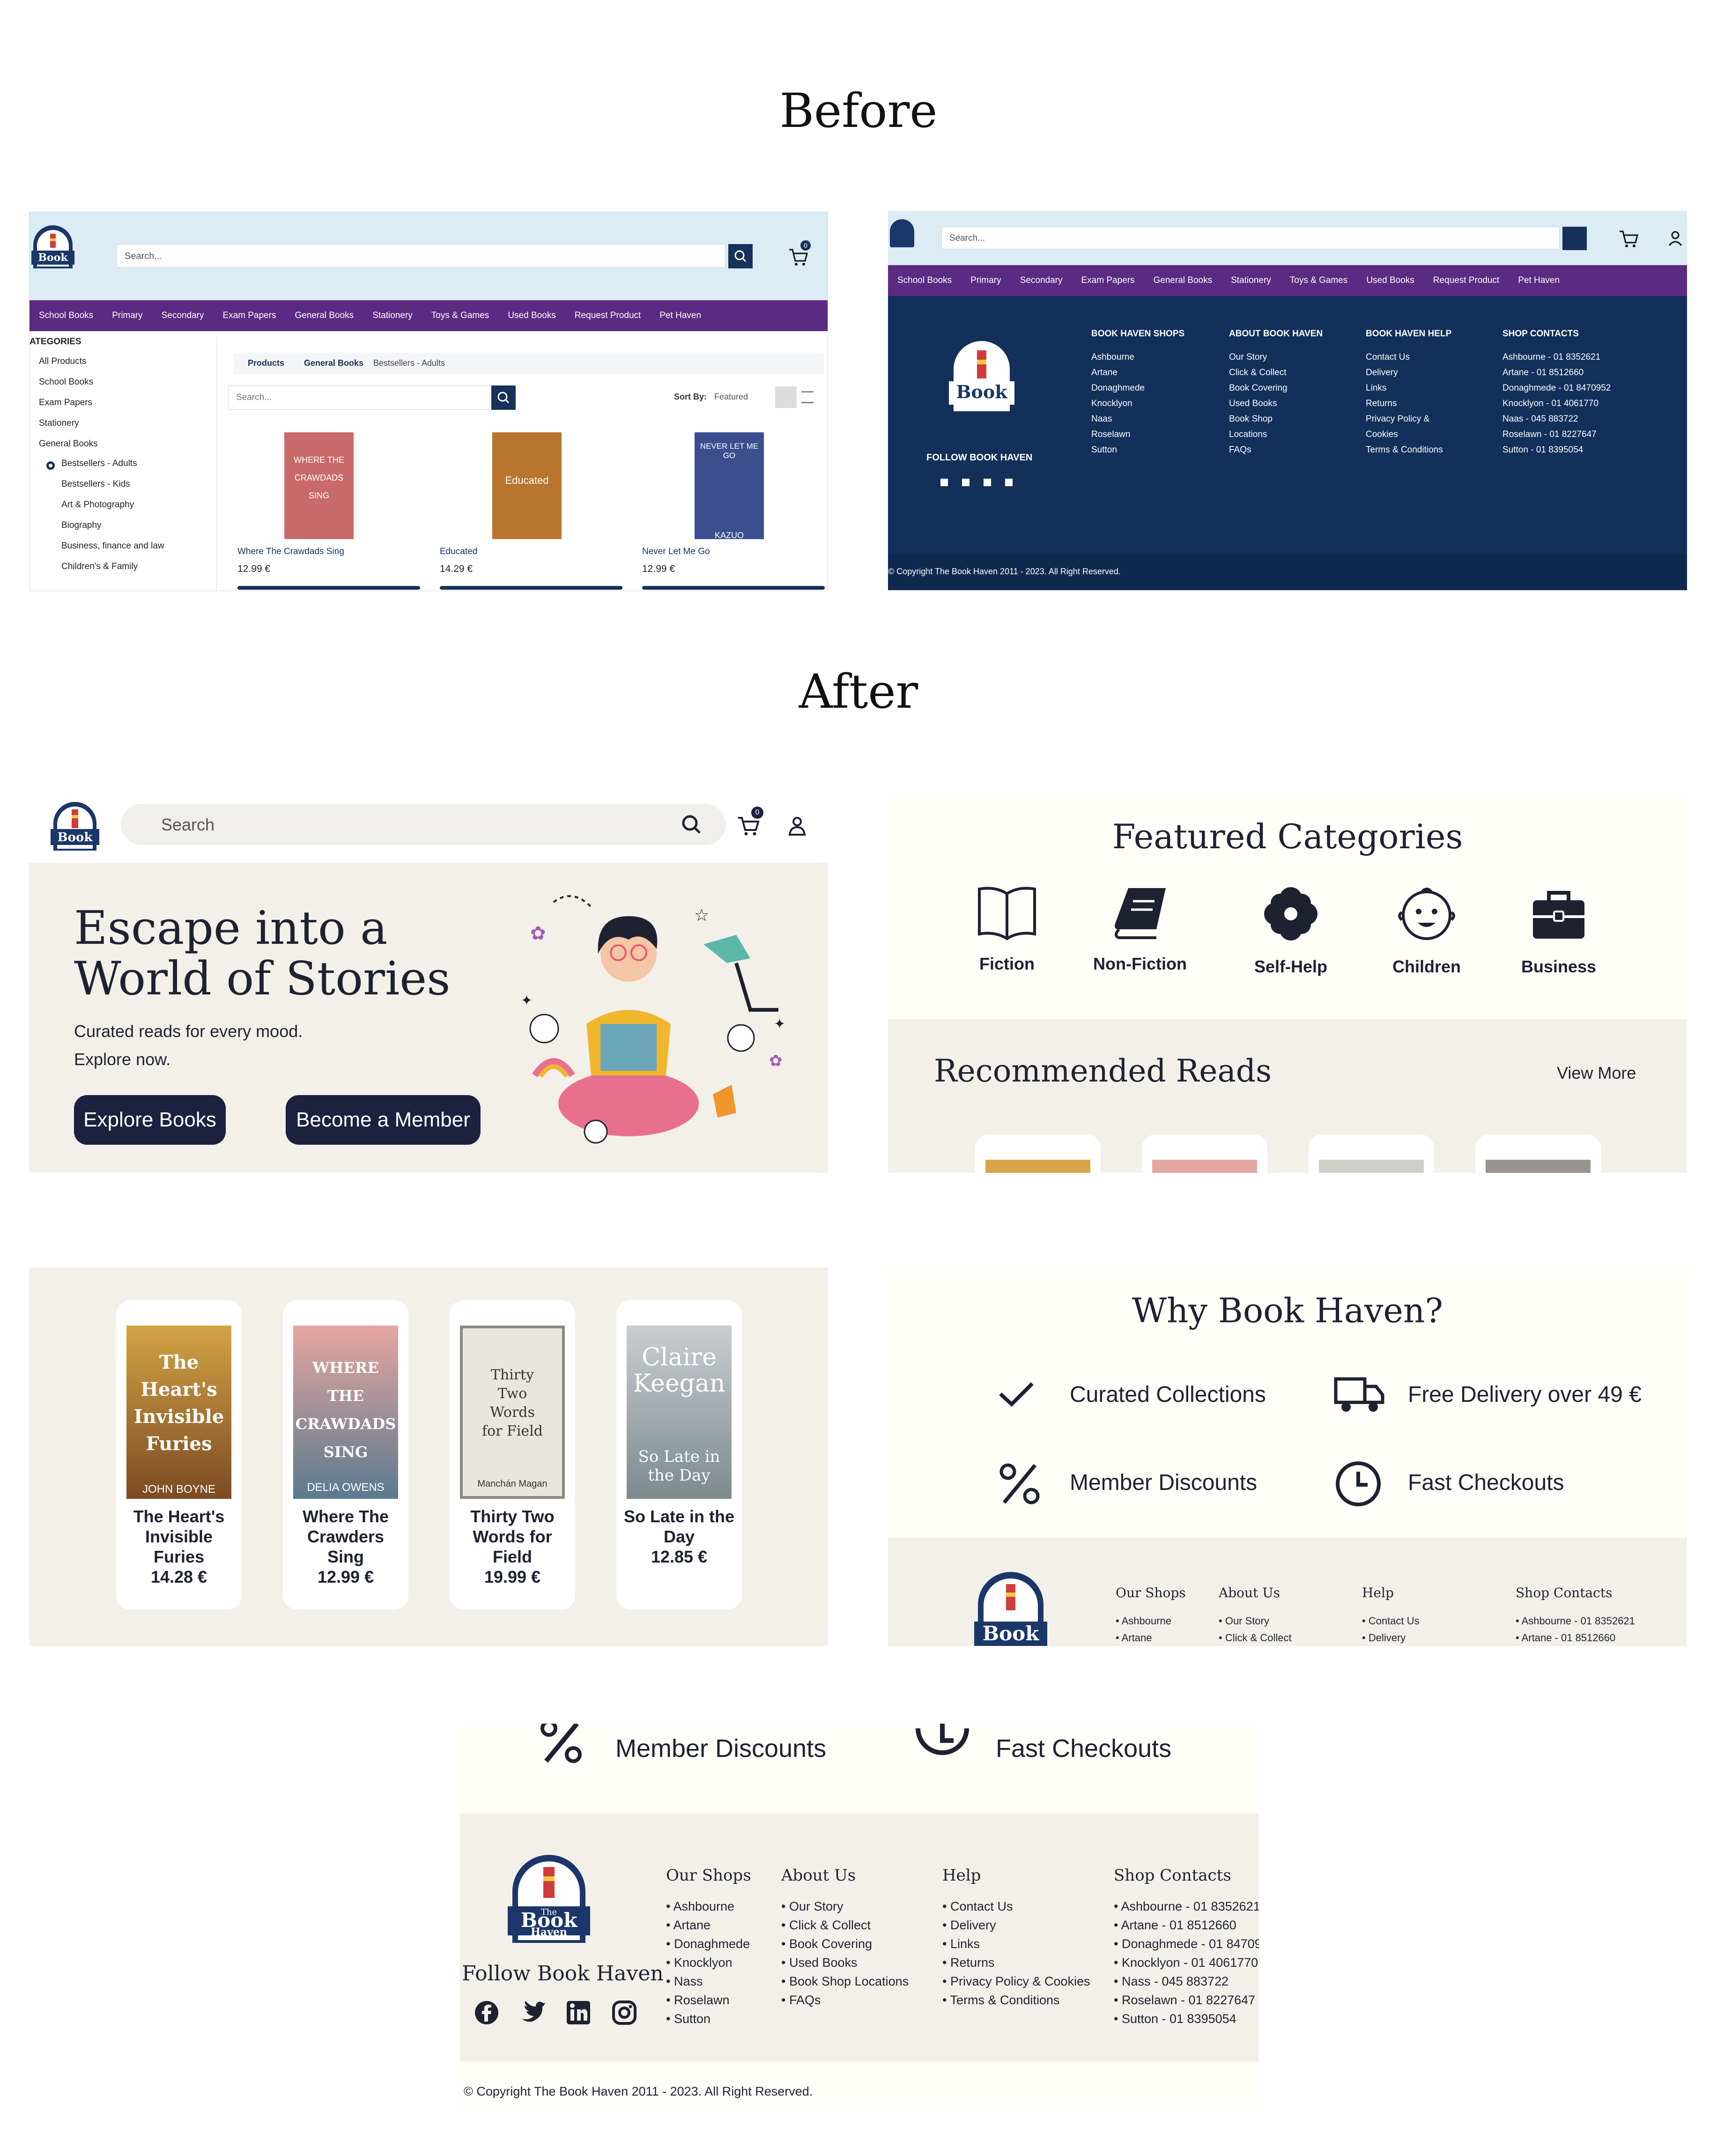 This screenshot has width=1717, height=2156. I want to click on nav-item: Stationery, so click(392, 316).